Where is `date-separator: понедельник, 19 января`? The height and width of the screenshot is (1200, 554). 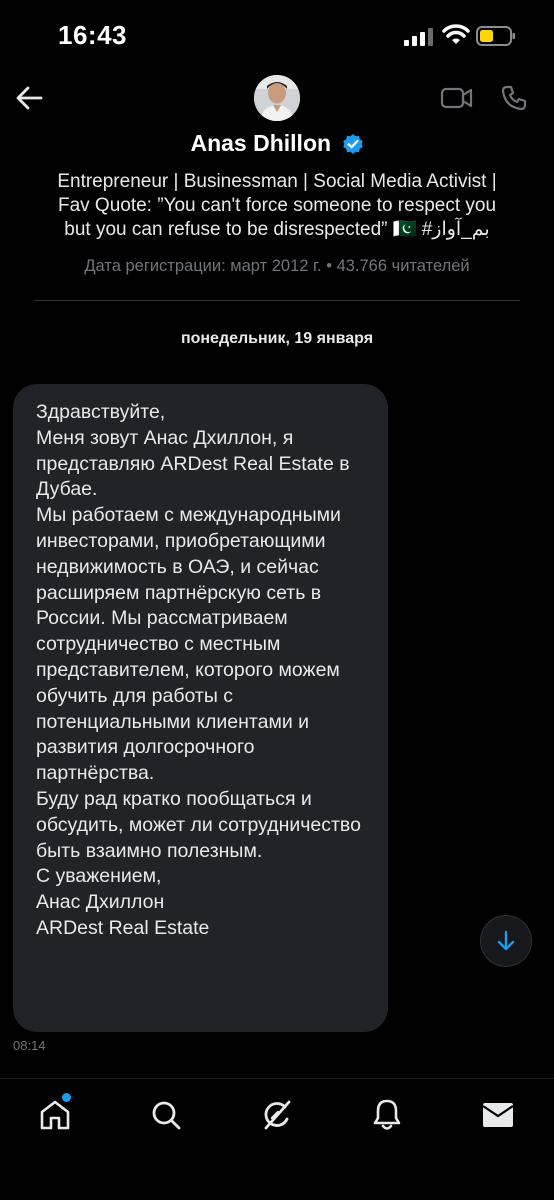
date-separator: понедельник, 19 января is located at coordinates (277, 338).